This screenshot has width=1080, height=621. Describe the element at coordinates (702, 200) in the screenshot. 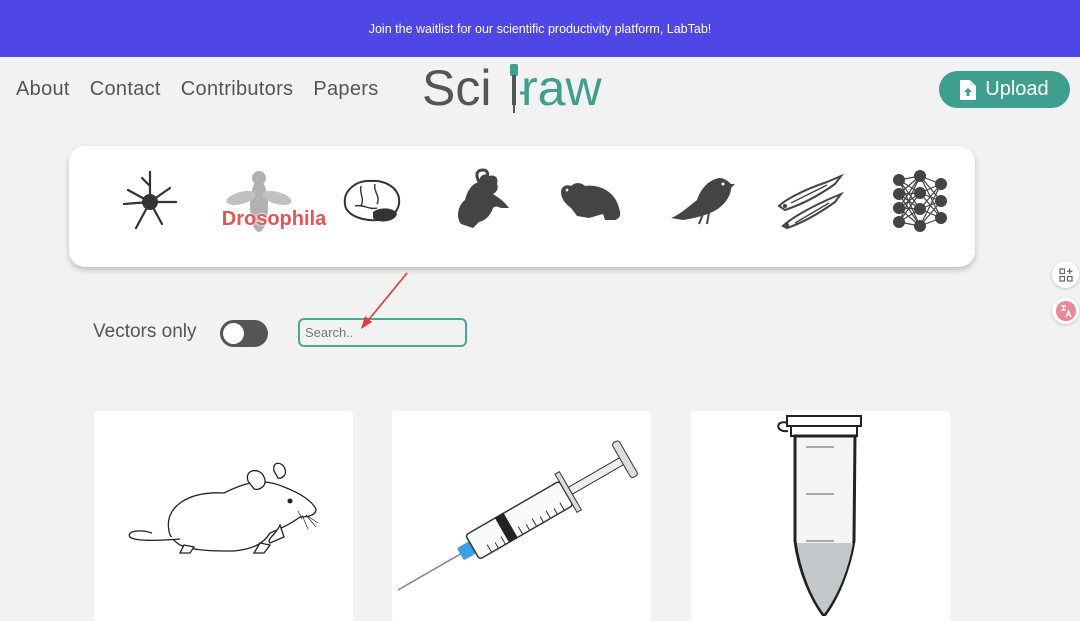

I see `finch-icon` at that location.